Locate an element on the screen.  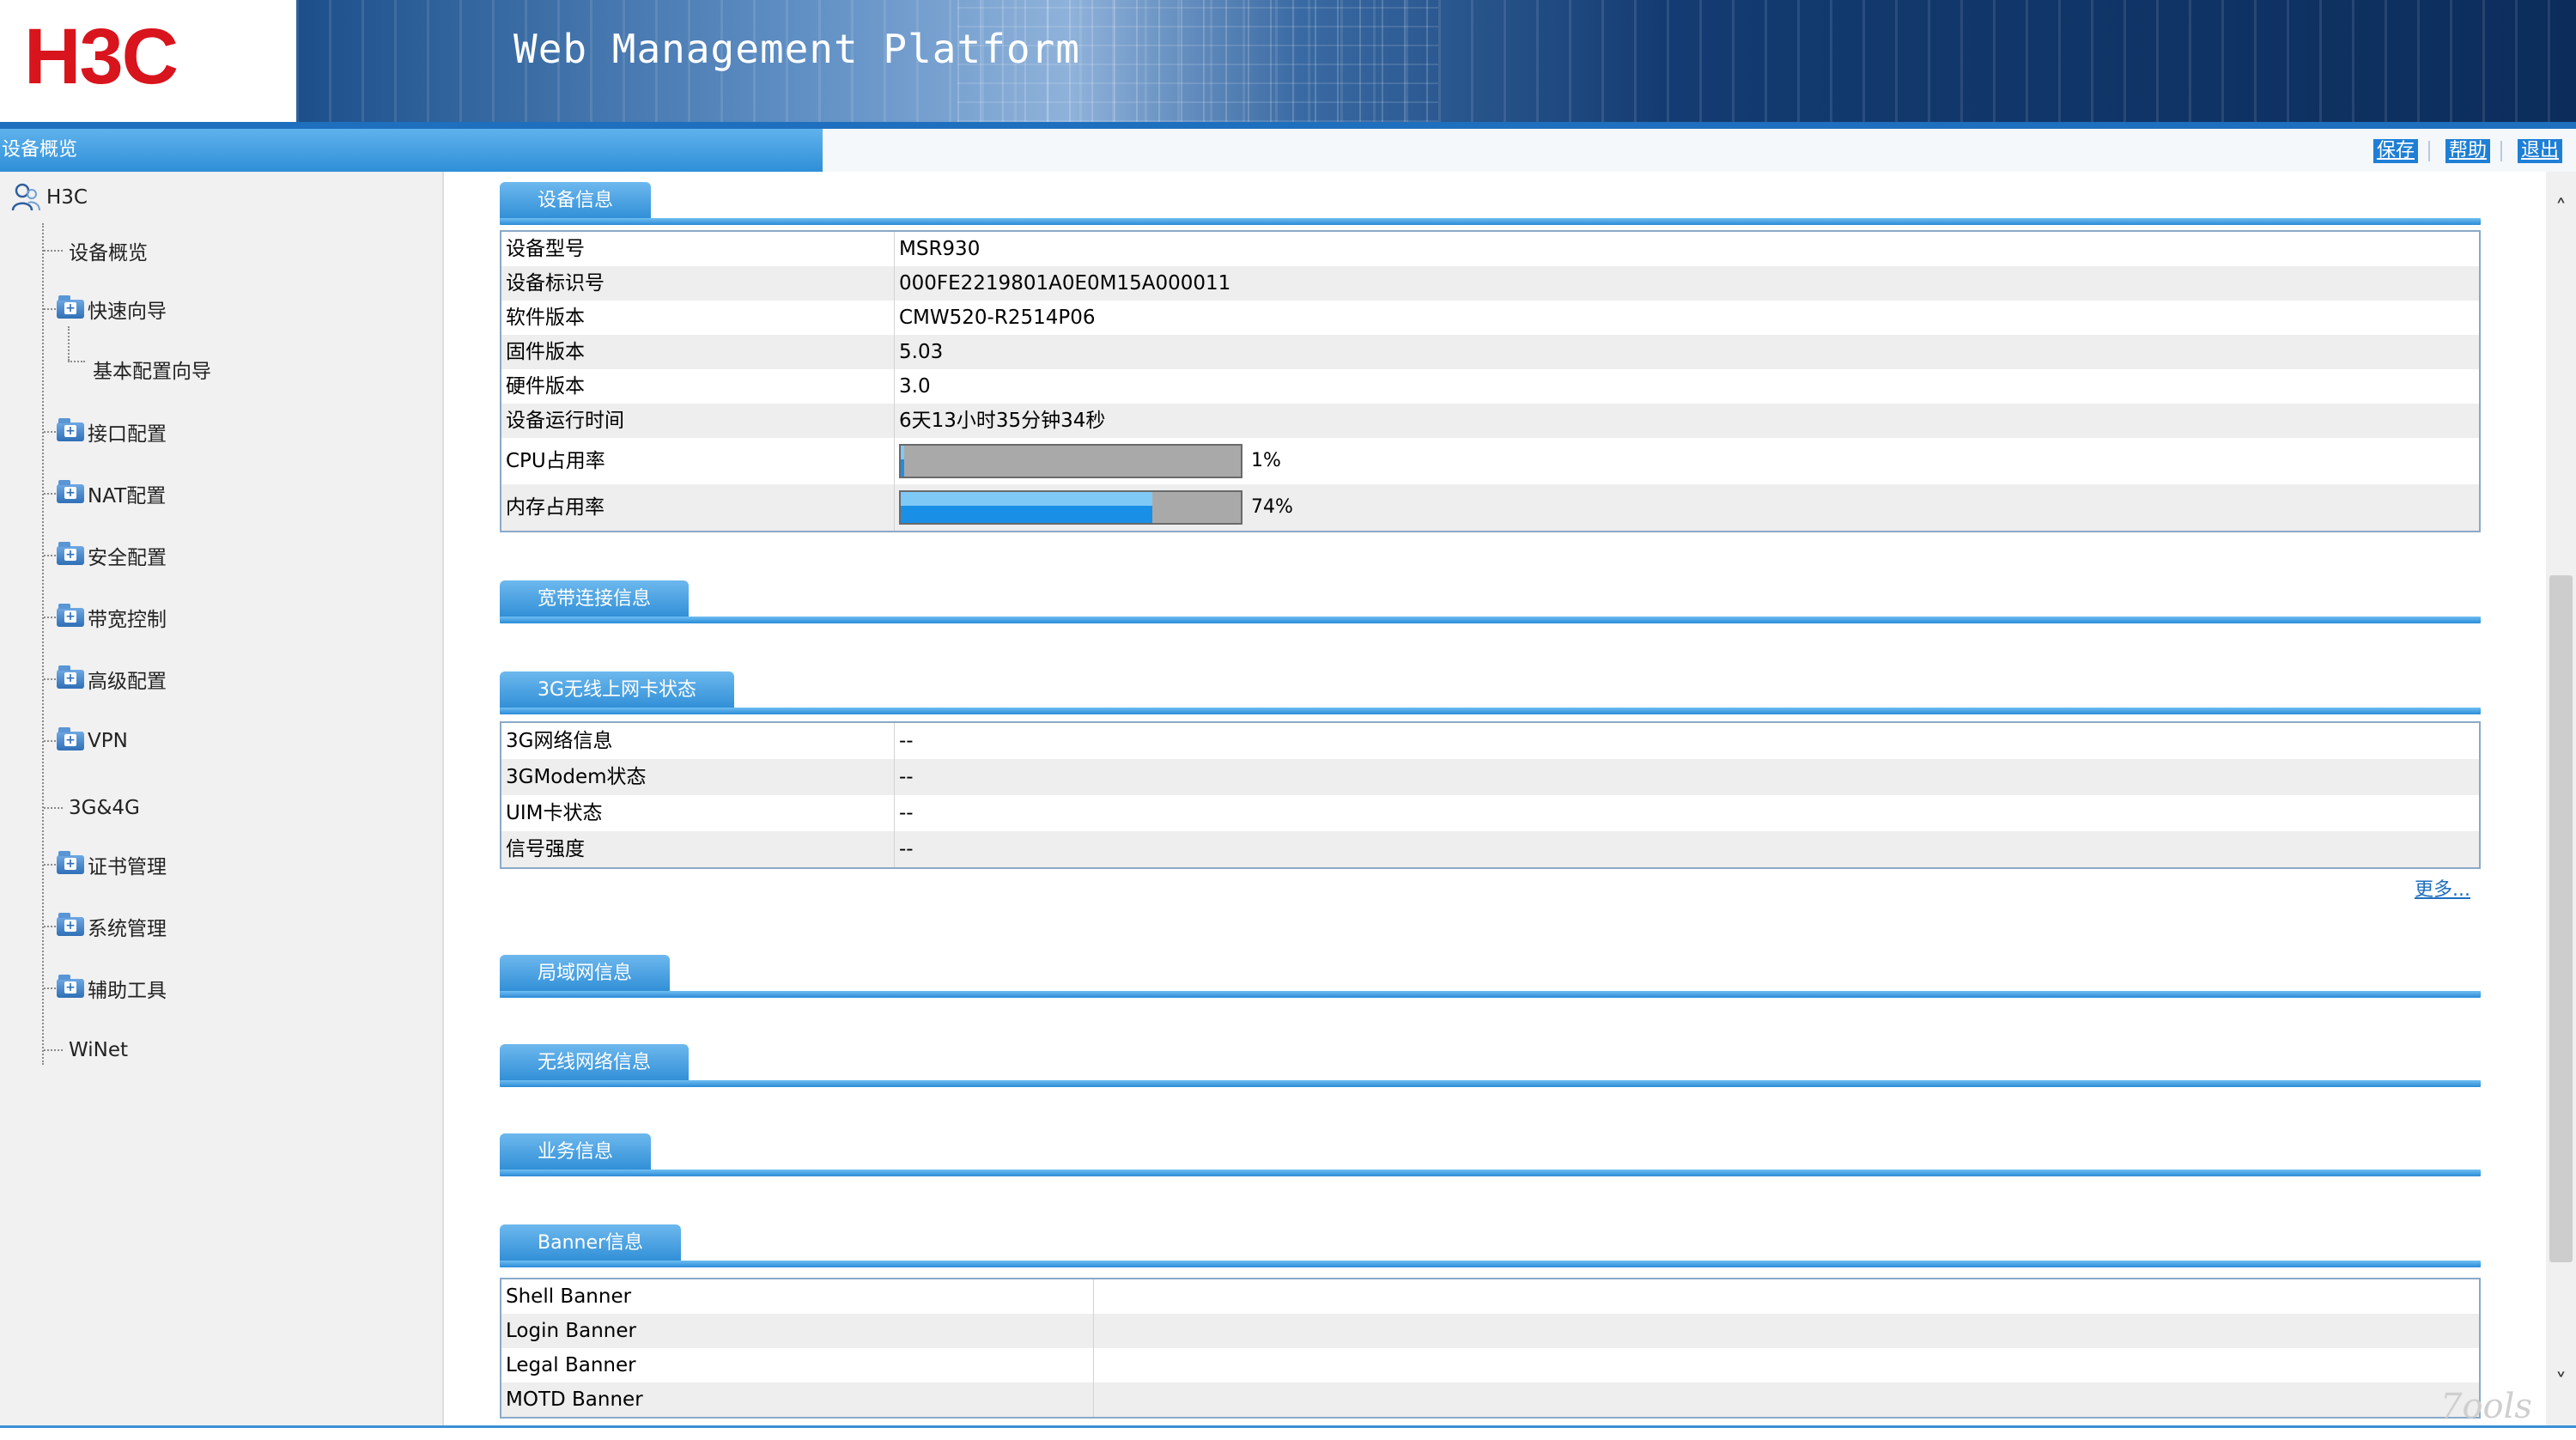
sidebar-item-bandwidth-control: + 带宽控制 is located at coordinates (112, 617).